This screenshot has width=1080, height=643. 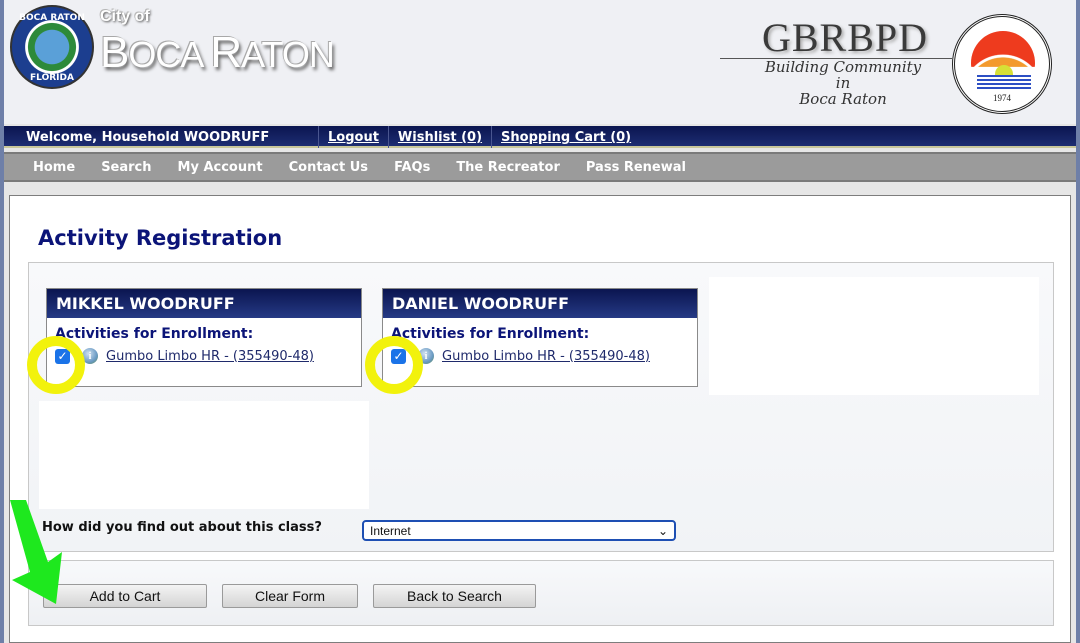 What do you see at coordinates (288, 54) in the screenshot?
I see `city-name-aton: ATON` at bounding box center [288, 54].